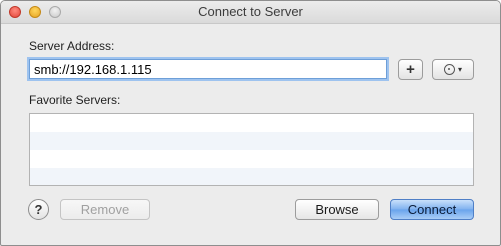  Describe the element at coordinates (105, 209) in the screenshot. I see `remove-button: Remove` at that location.